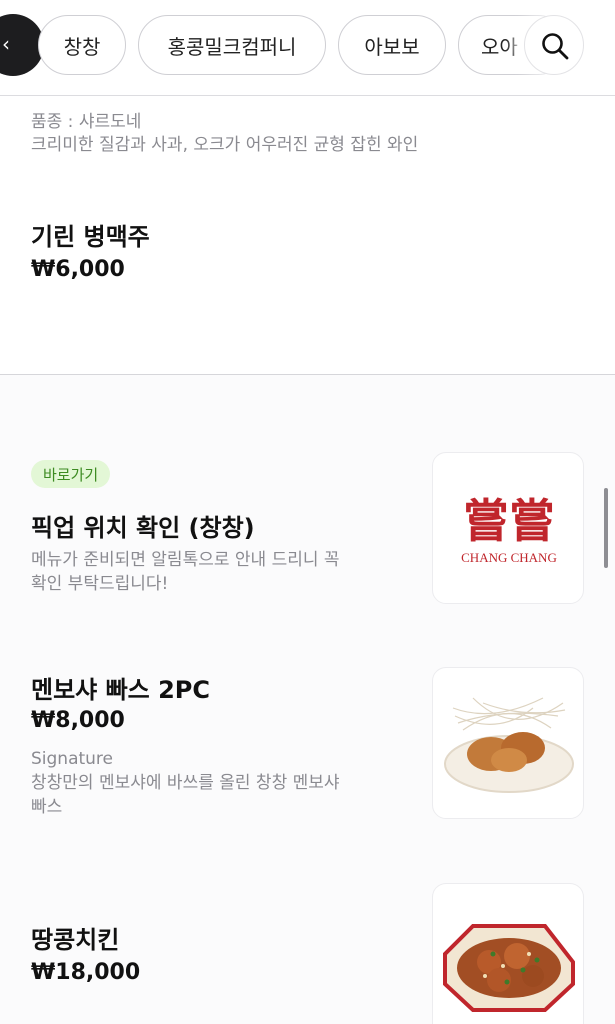 This screenshot has width=615, height=1024. I want to click on menbosha-illustration, so click(509, 745).